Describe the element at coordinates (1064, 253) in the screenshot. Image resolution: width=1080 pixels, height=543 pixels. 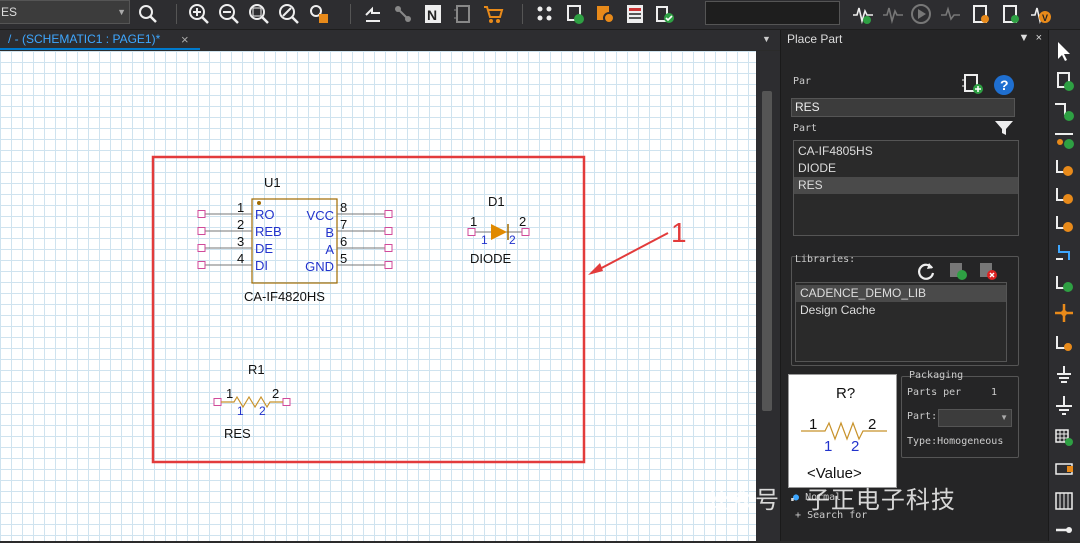
I see `net-group-icon` at that location.